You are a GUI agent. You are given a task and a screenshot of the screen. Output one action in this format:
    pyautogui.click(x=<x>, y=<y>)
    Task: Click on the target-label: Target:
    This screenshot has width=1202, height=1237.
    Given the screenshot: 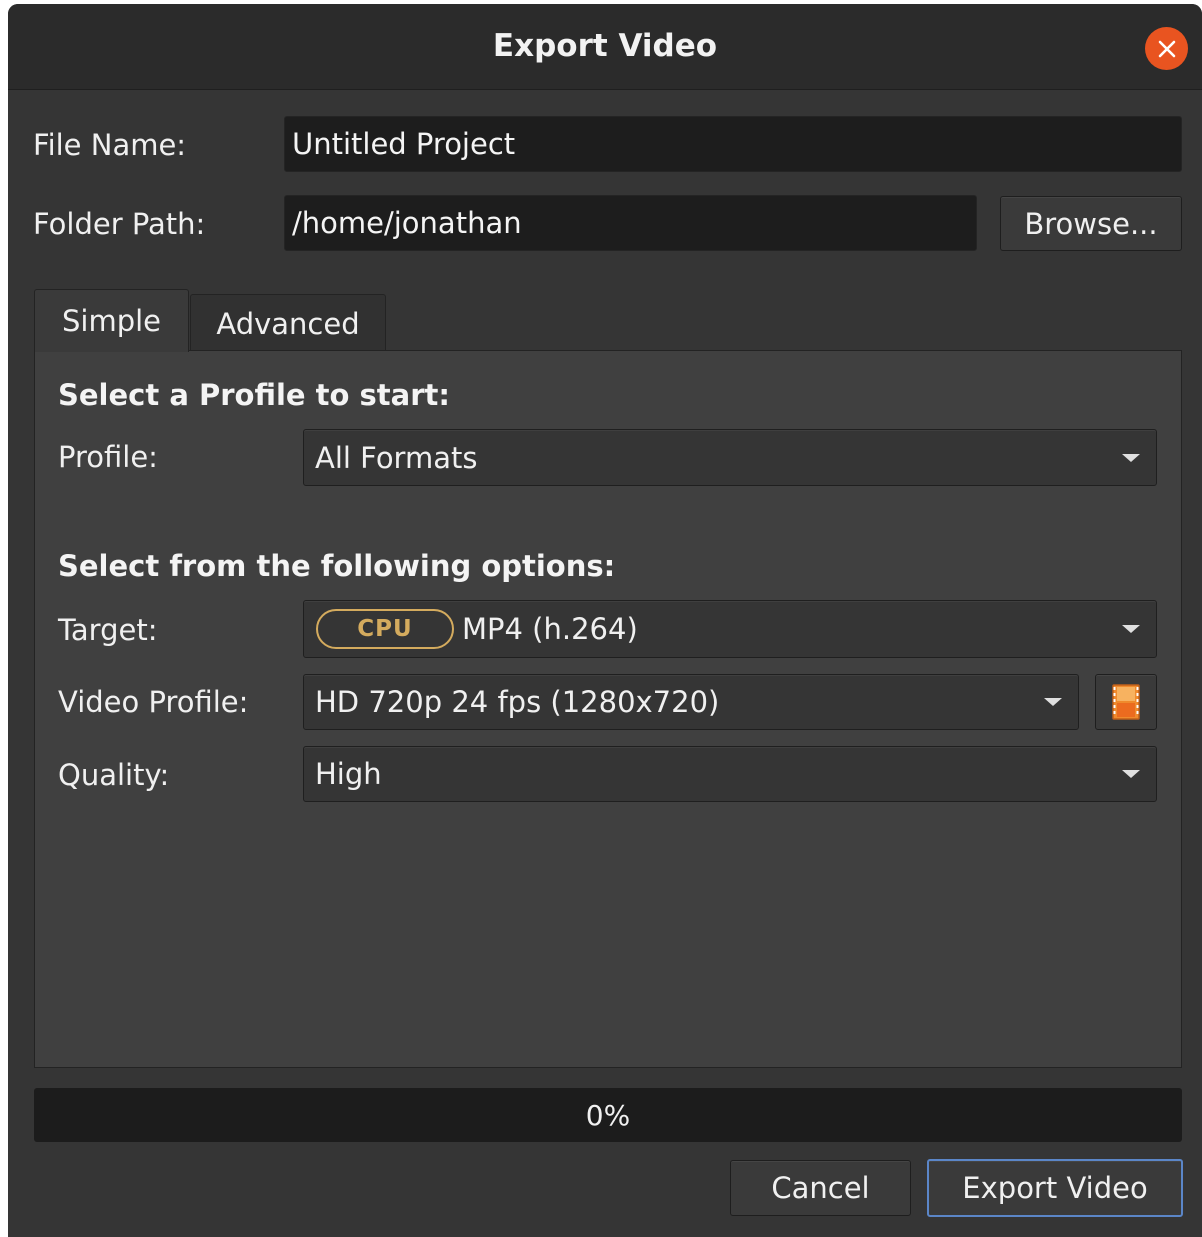 What is the action you would take?
    pyautogui.click(x=108, y=630)
    